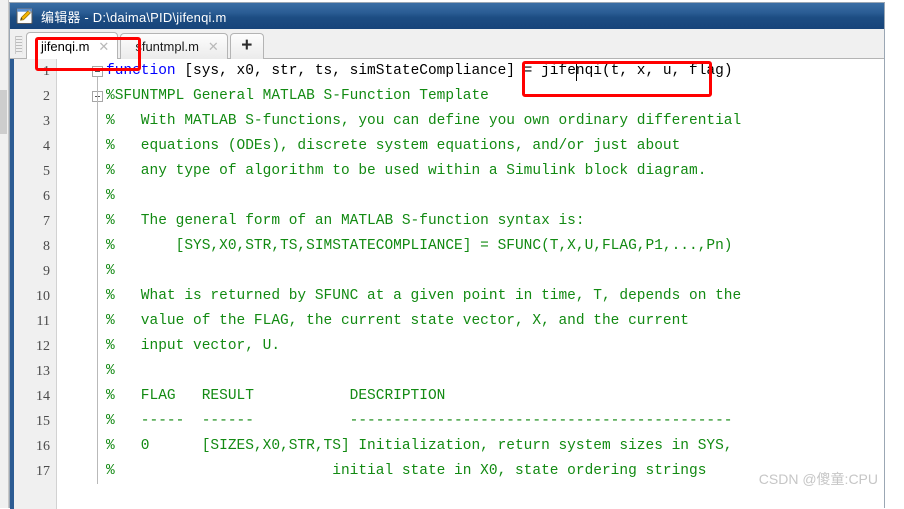 Image resolution: width=904 pixels, height=509 pixels. Describe the element at coordinates (46, 96) in the screenshot. I see `line-number: 2` at that location.